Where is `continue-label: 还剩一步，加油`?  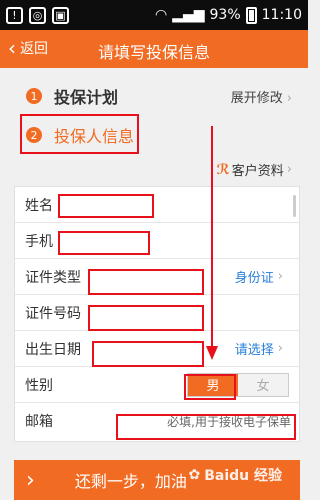
continue-label: 还剩一步，加油 is located at coordinates (130, 481).